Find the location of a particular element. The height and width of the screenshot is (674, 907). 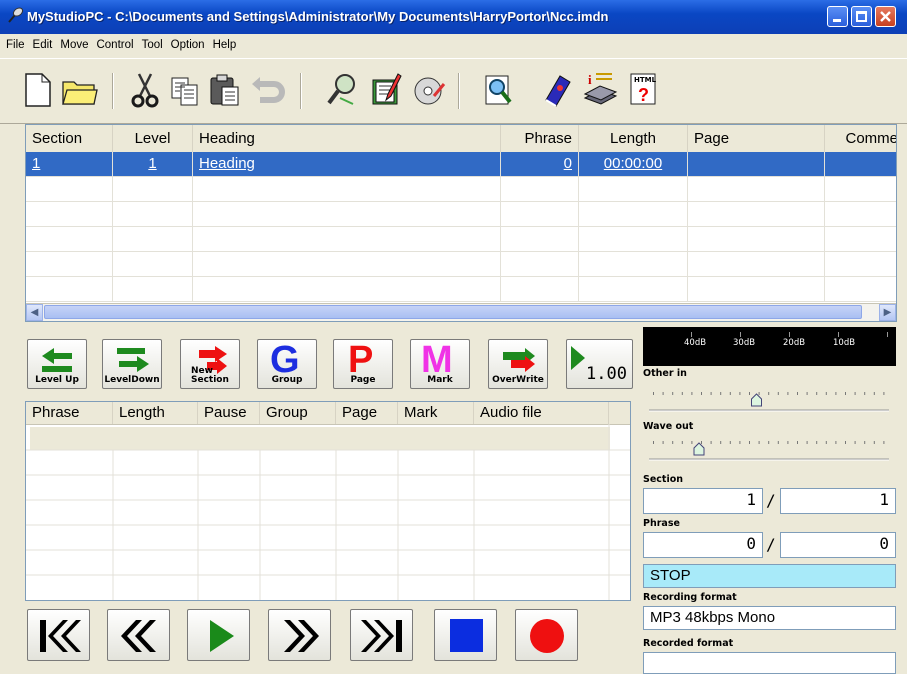

cut-icon is located at coordinates (145, 90).